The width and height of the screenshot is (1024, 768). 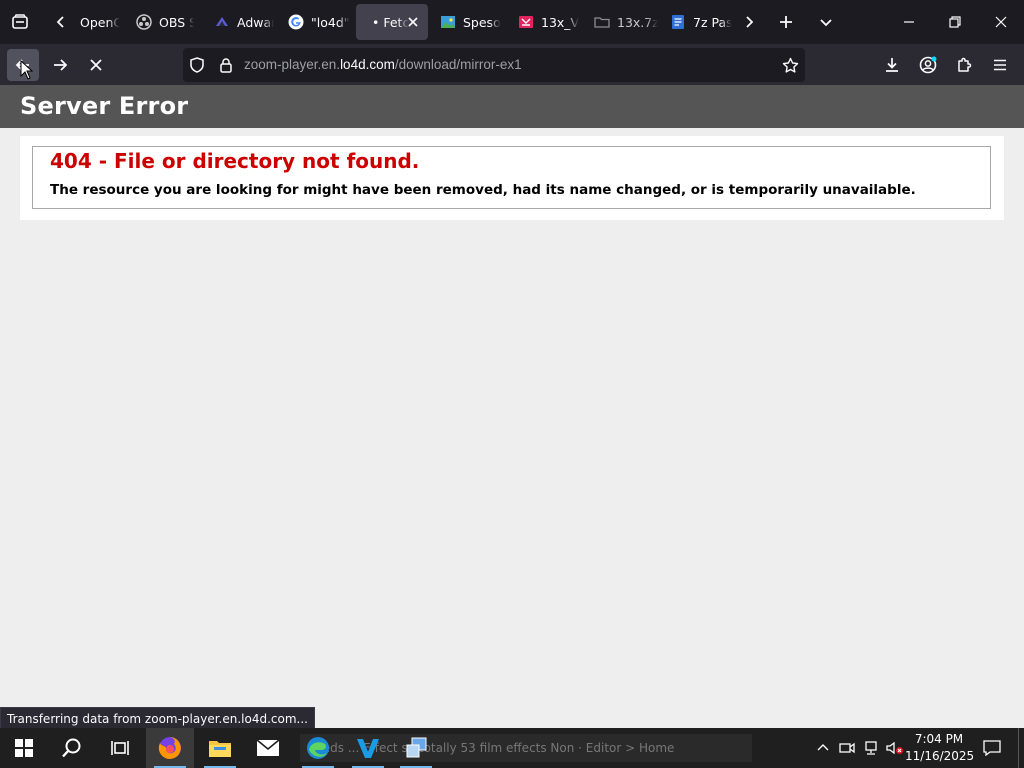 I want to click on tab-4-active: • Fetc, so click(x=392, y=22).